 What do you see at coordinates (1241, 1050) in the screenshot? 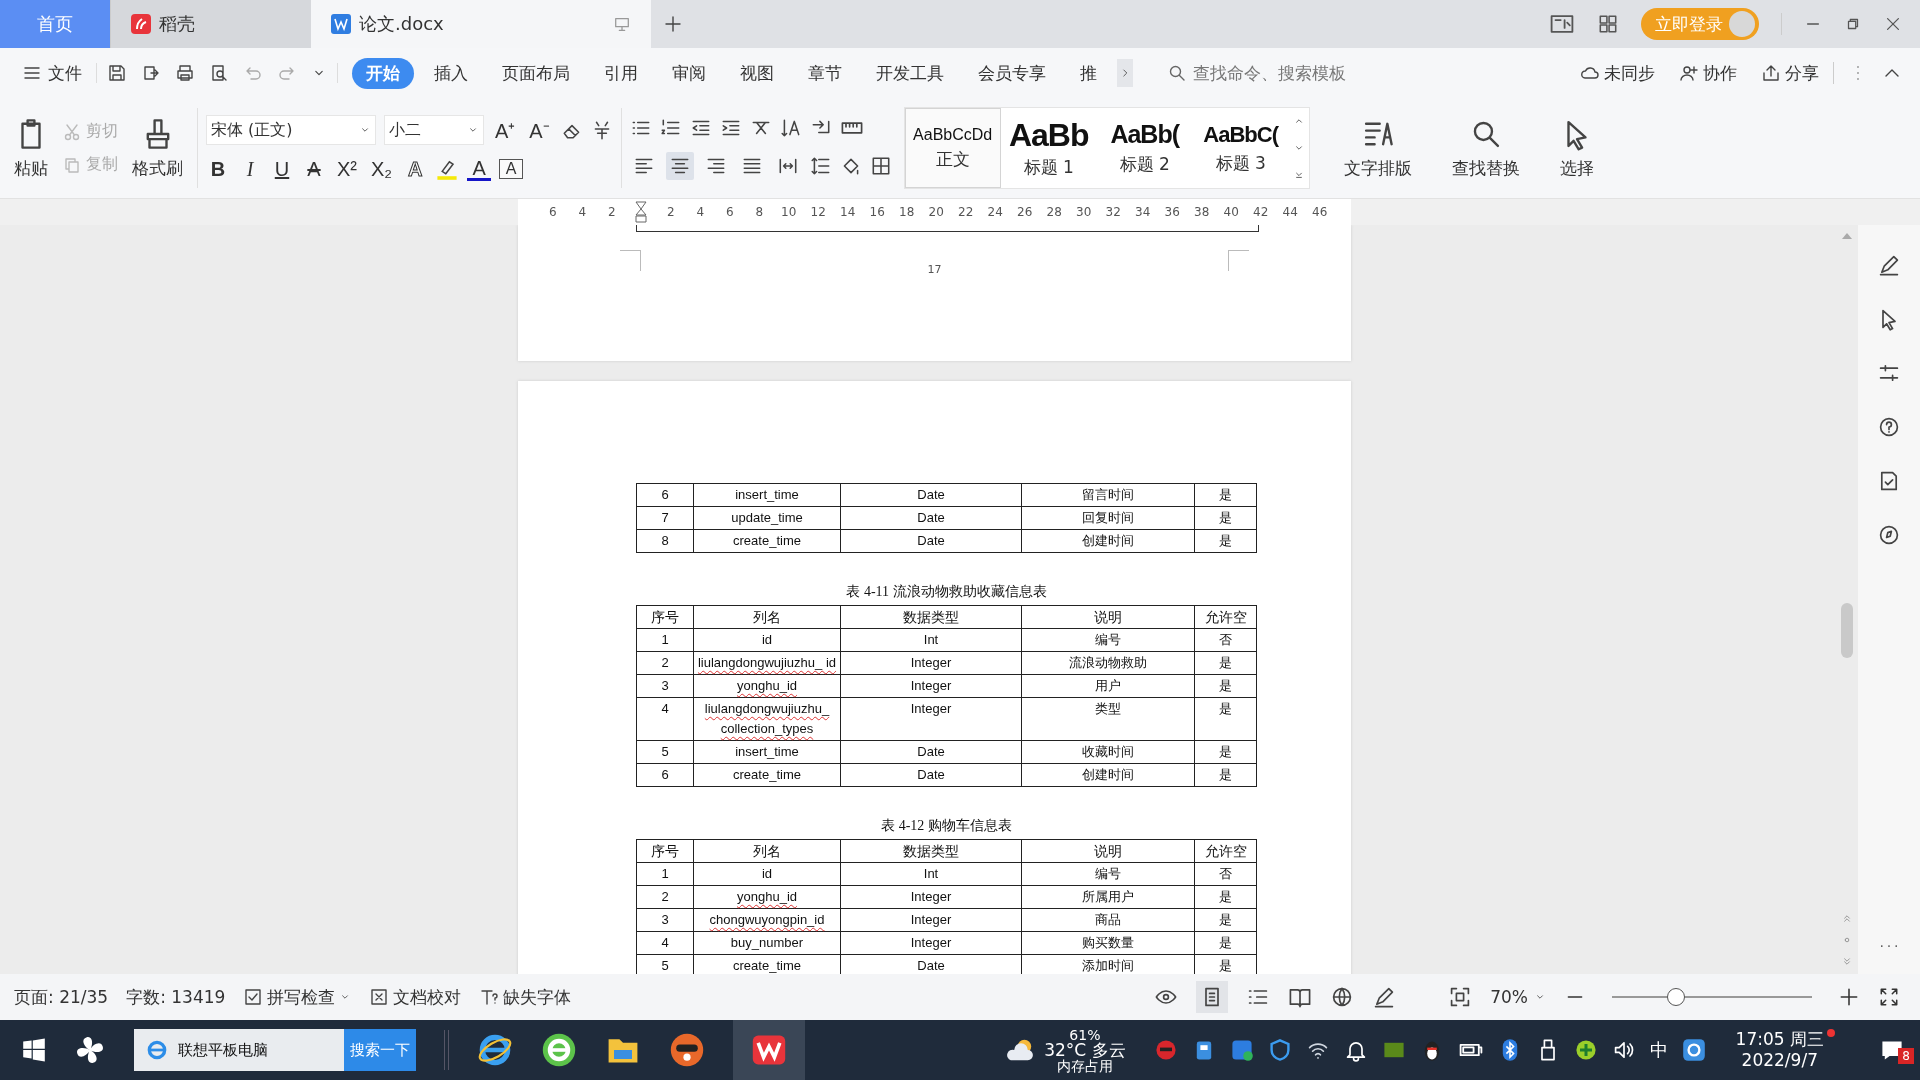
I see `sync-app-icon` at bounding box center [1241, 1050].